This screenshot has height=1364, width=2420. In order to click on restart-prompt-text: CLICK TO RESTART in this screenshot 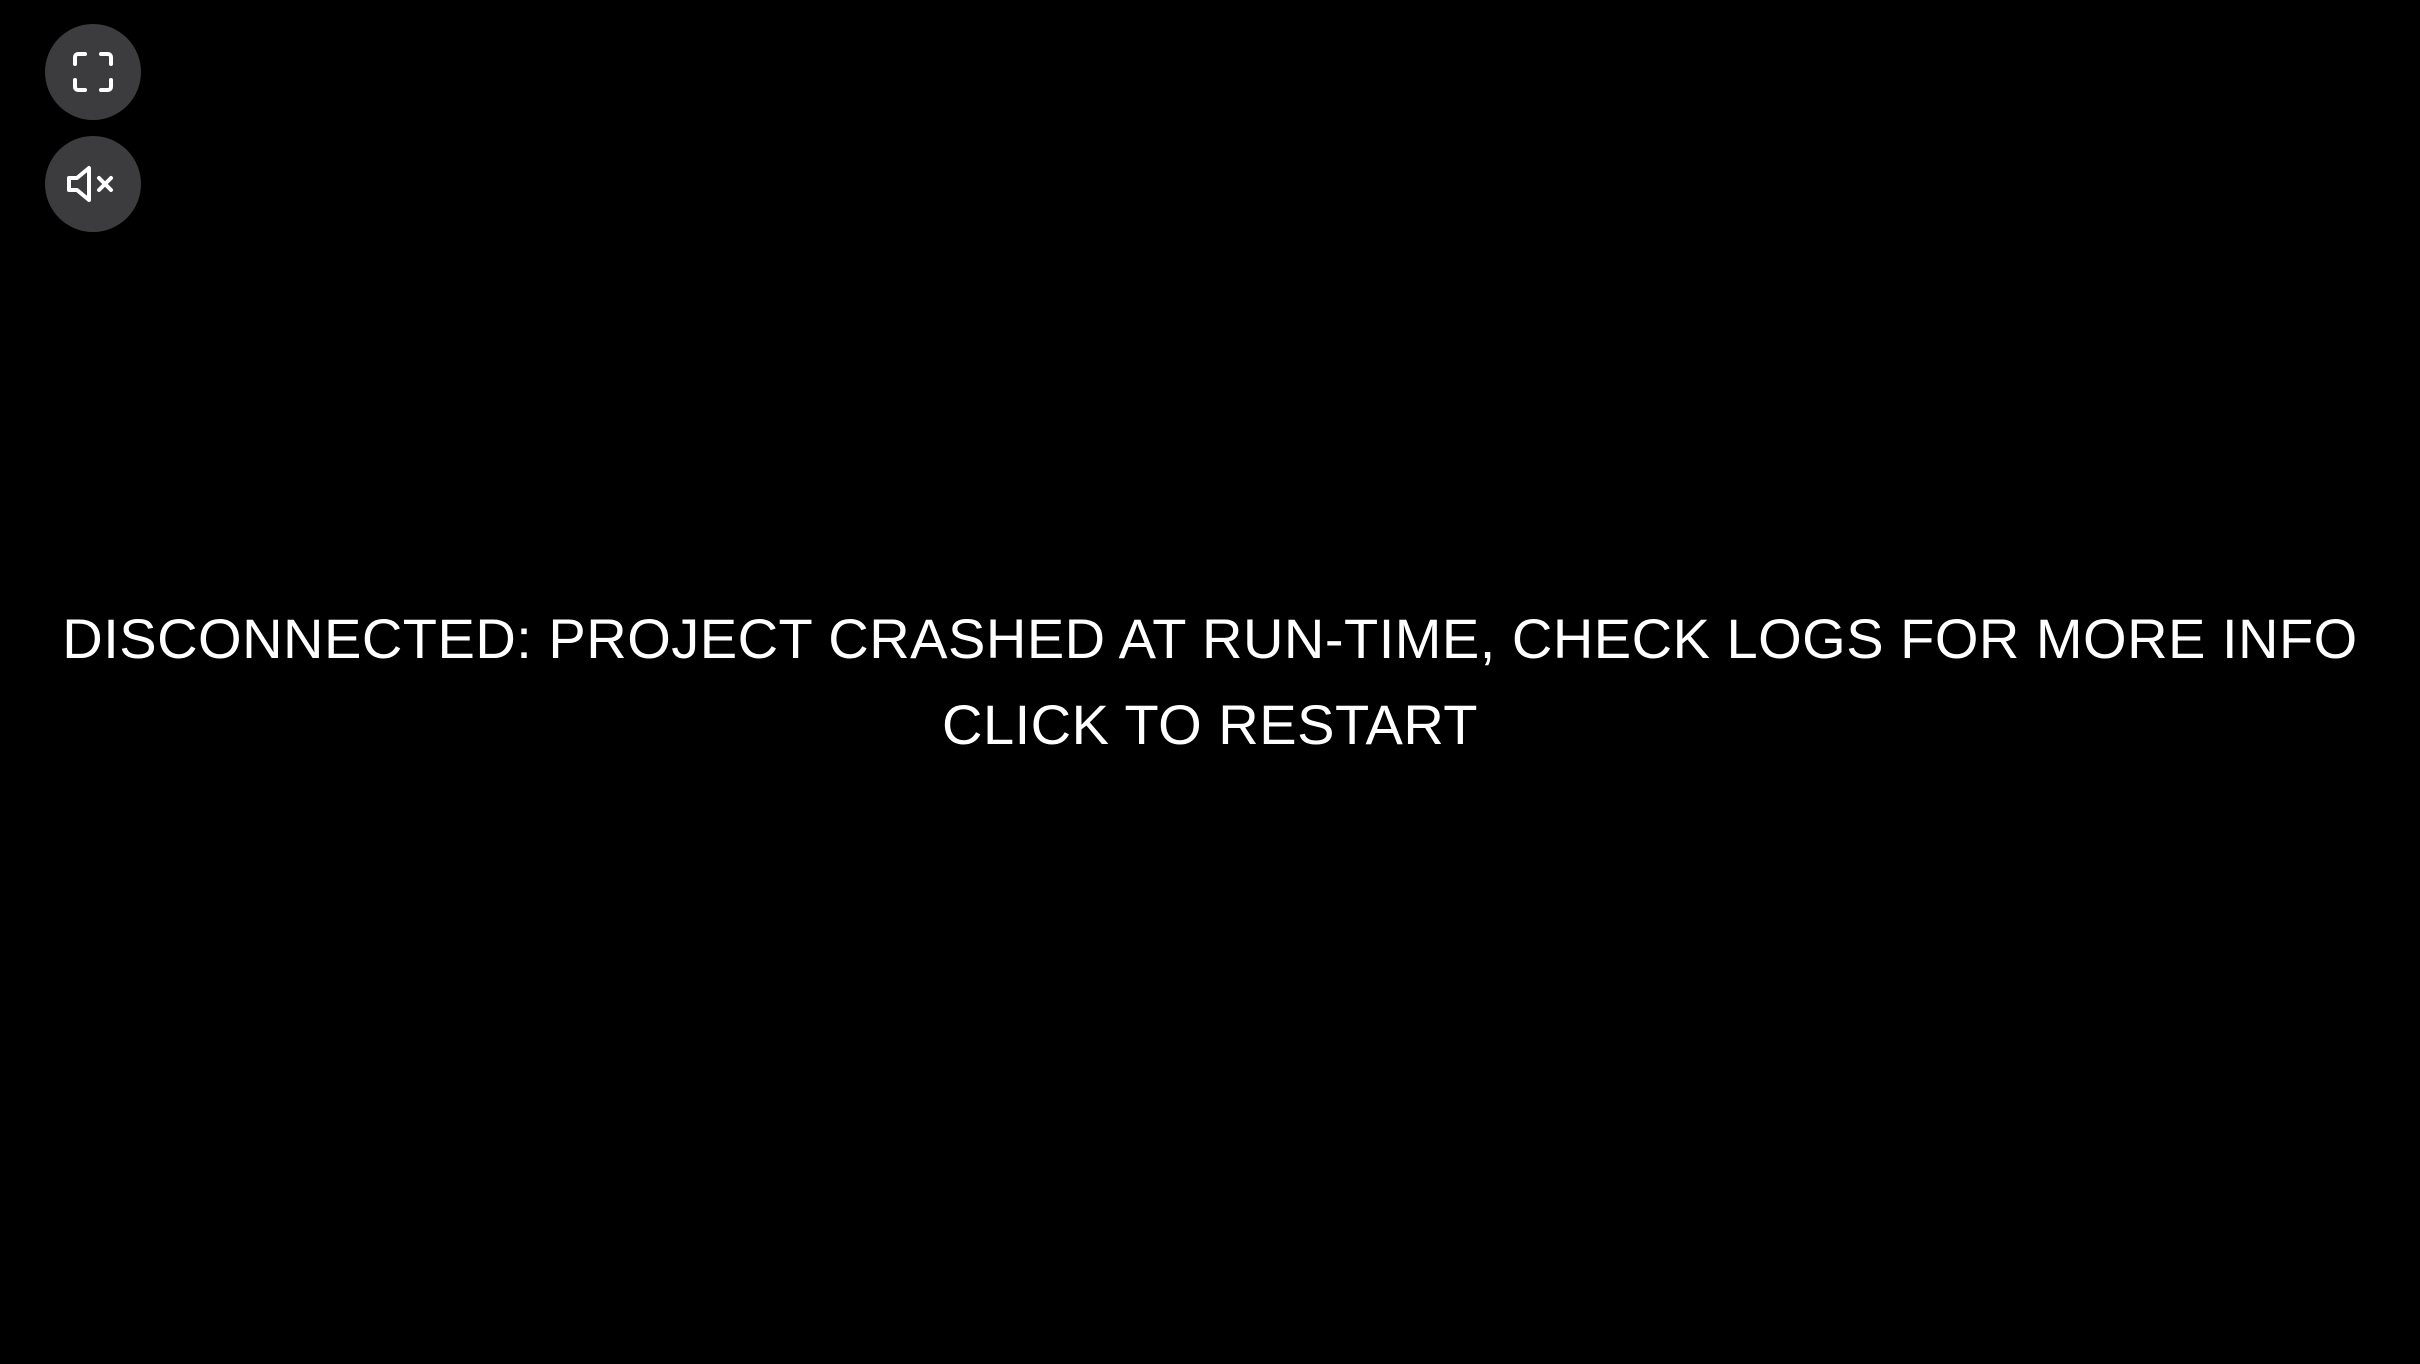, I will do `click(1210, 725)`.